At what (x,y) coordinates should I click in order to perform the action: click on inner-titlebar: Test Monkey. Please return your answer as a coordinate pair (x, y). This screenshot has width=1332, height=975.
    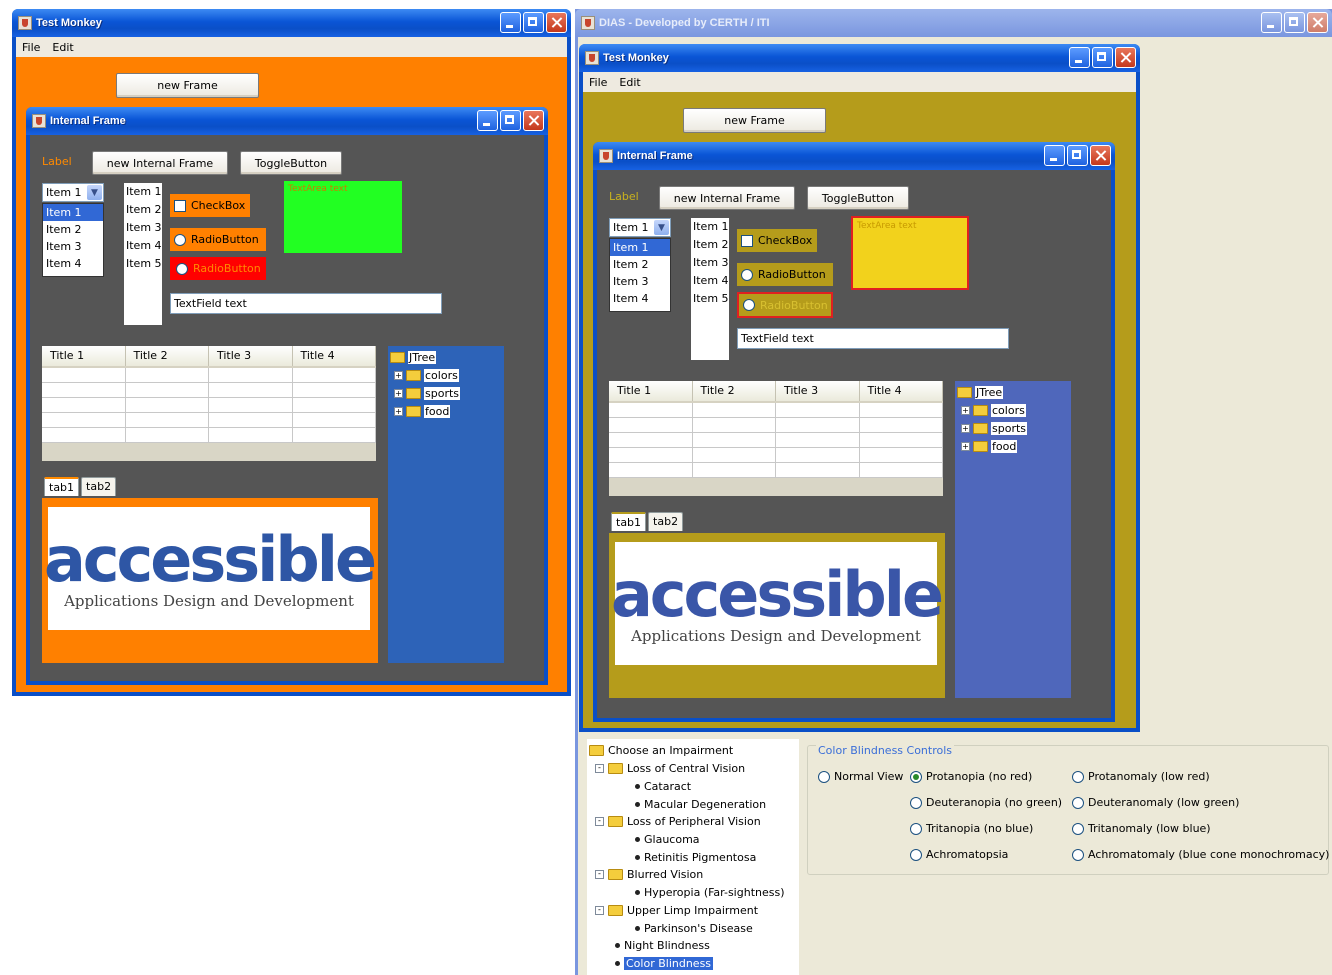
    Looking at the image, I should click on (859, 58).